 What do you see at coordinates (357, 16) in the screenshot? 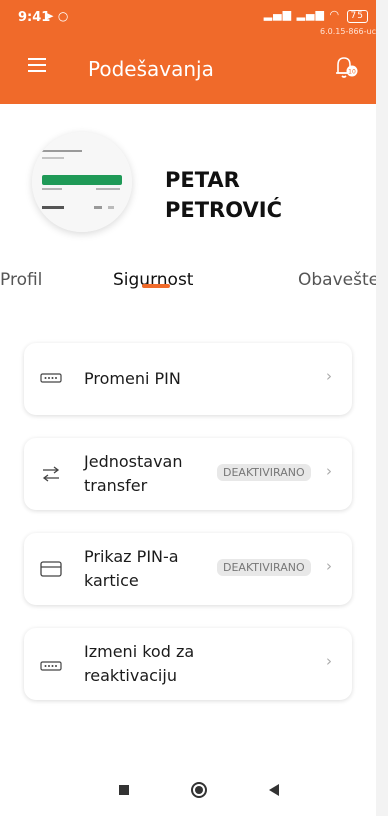
I see `battery-icon: 75` at bounding box center [357, 16].